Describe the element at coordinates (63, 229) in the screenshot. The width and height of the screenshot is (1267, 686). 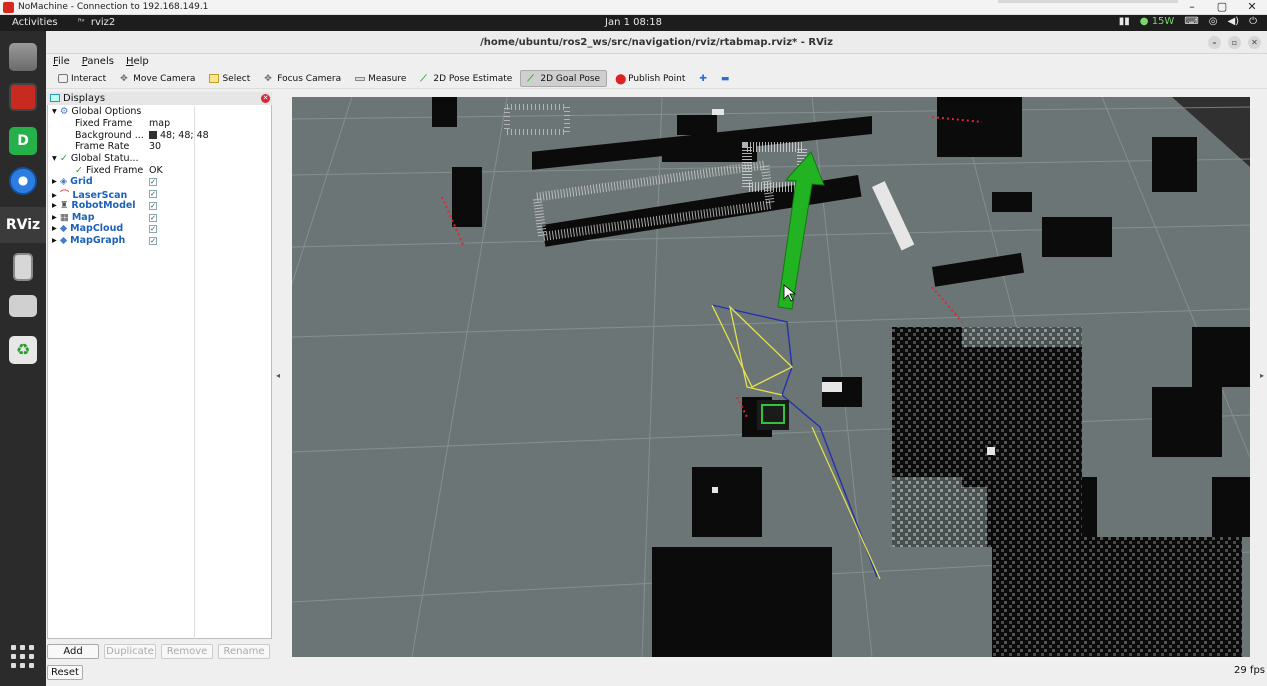
I see `cloud-icon: ◆` at that location.